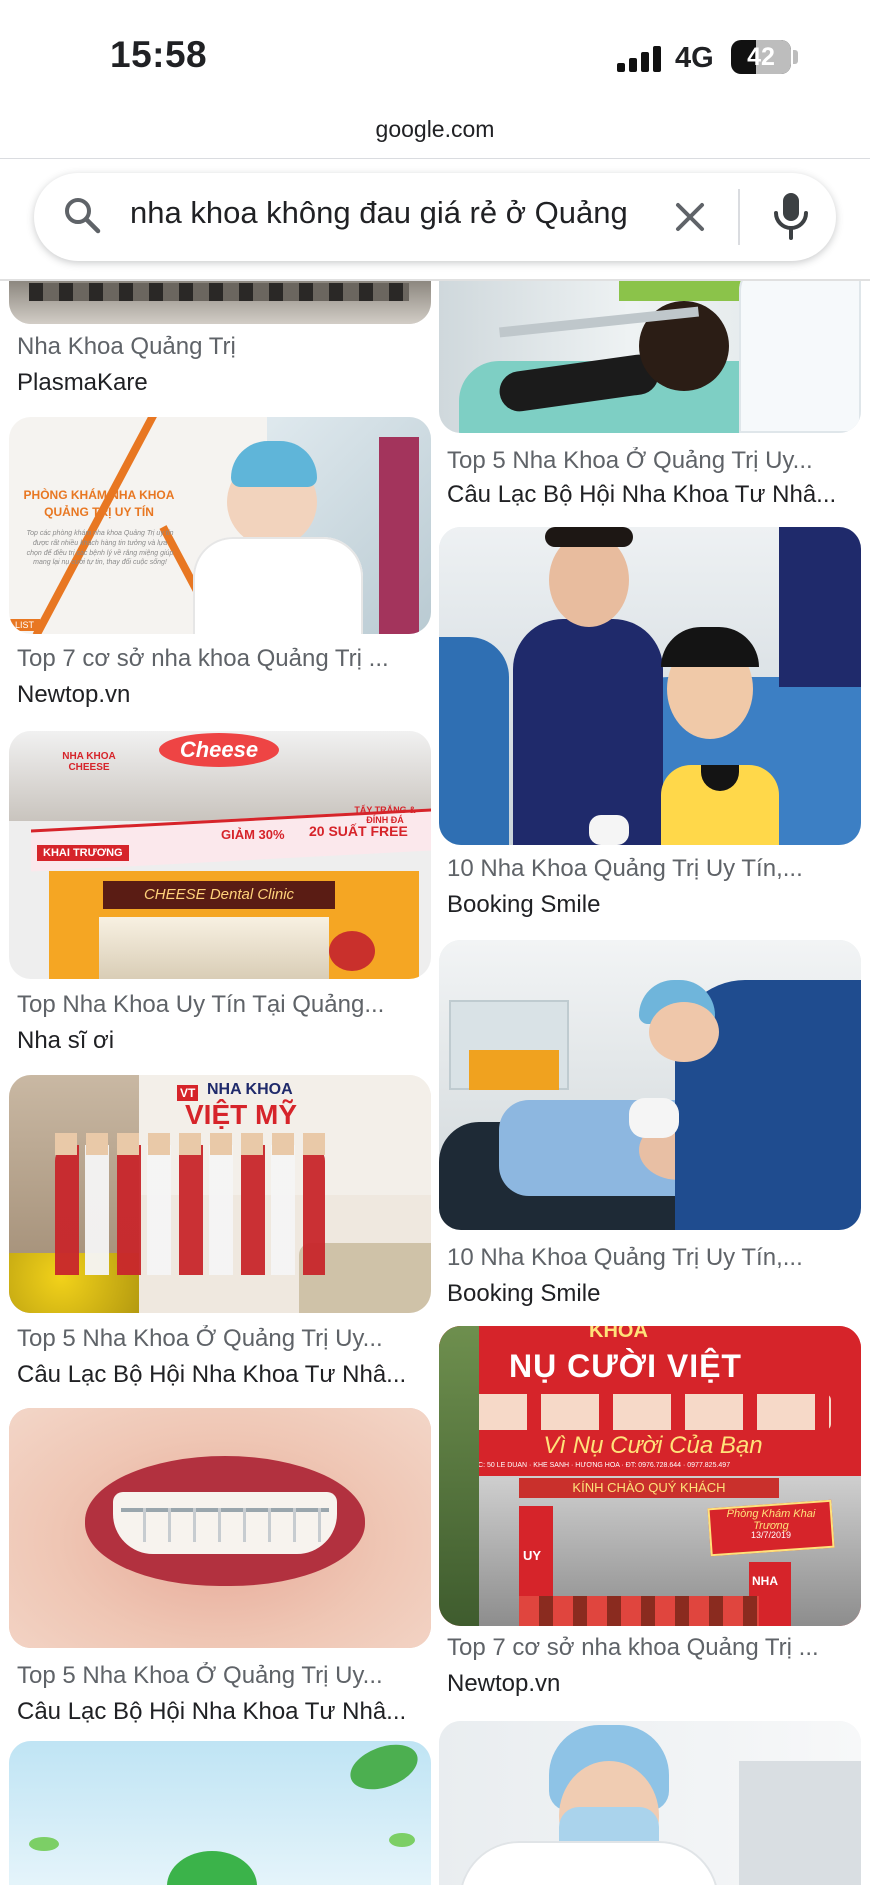  What do you see at coordinates (765, 1581) in the screenshot?
I see `image-pillar-right: NHA` at bounding box center [765, 1581].